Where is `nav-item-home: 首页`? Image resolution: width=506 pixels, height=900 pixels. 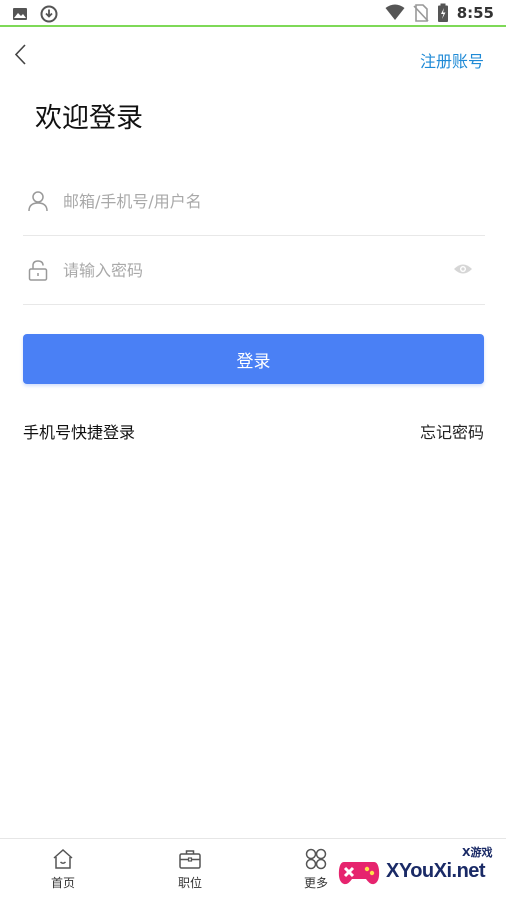 nav-item-home: 首页 is located at coordinates (63, 869).